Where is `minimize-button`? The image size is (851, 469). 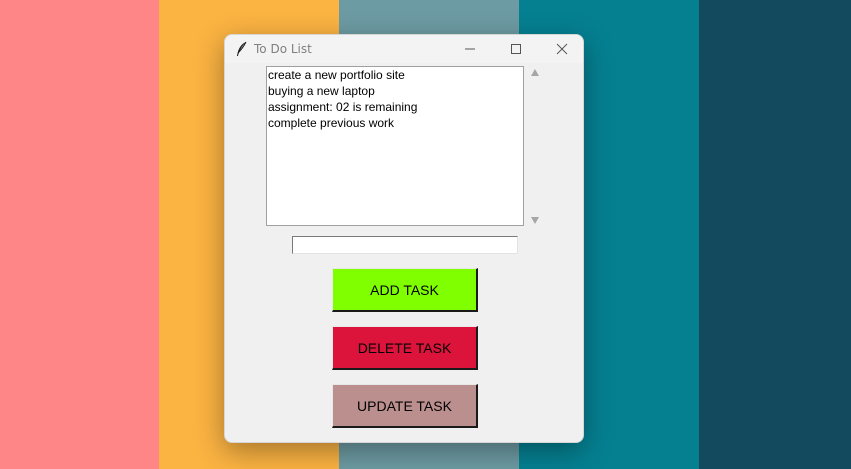 minimize-button is located at coordinates (470, 49).